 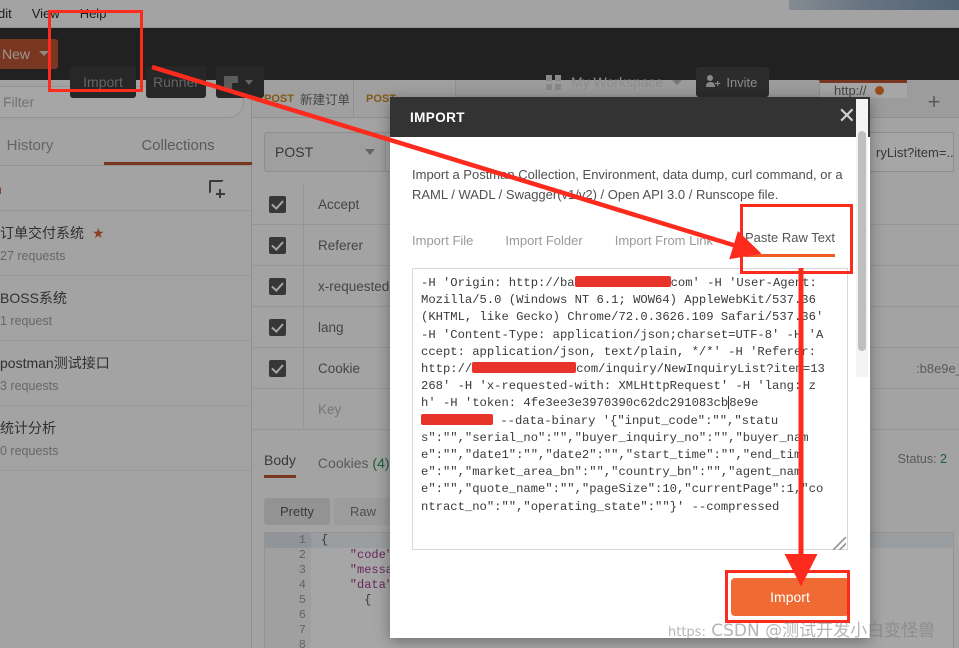 I want to click on new-tab-button, so click(x=240, y=82).